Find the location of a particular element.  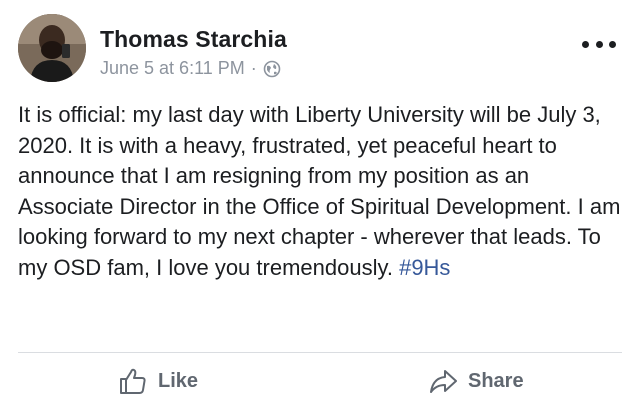

post-timestamp: June 5 at 6:11 PM is located at coordinates (172, 68).